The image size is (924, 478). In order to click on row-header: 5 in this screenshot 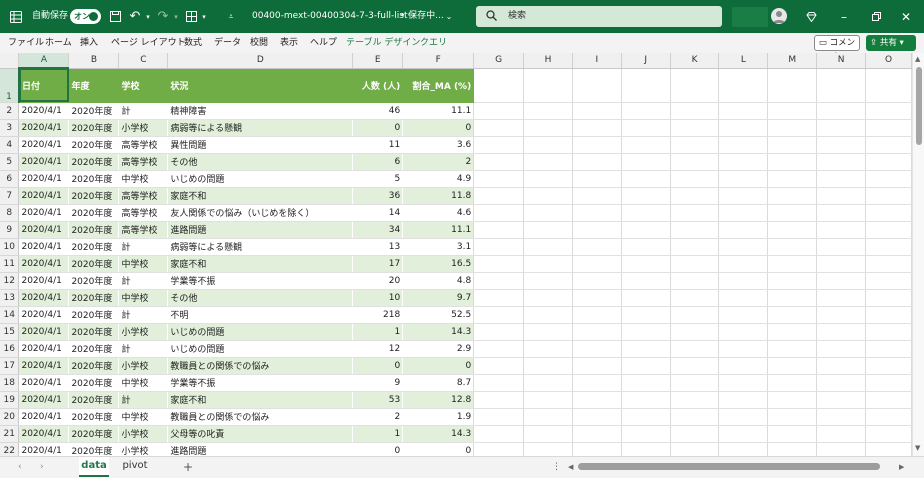, I will do `click(10, 162)`.